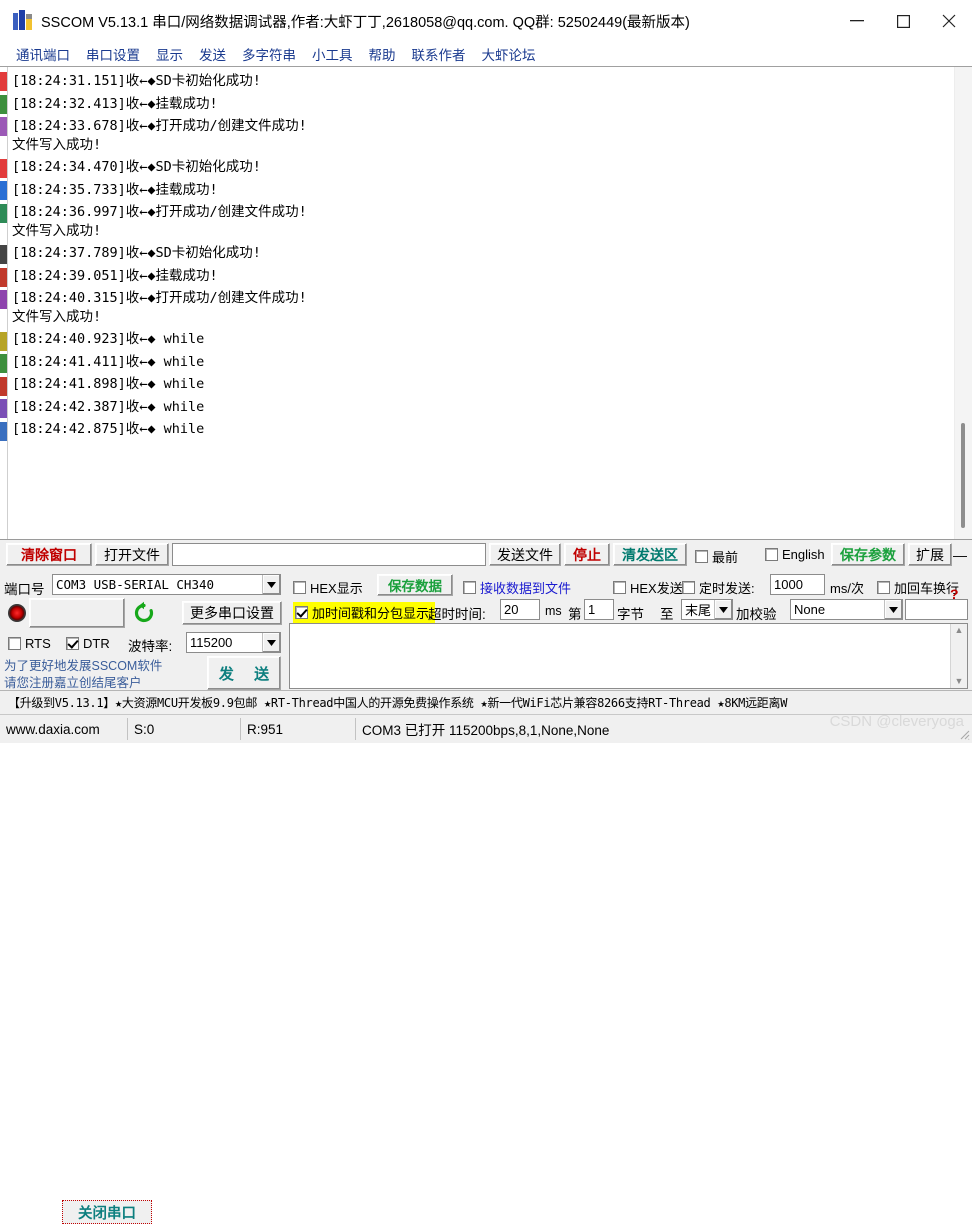 Image resolution: width=972 pixels, height=1224 pixels. What do you see at coordinates (372, 613) in the screenshot?
I see `timestamp-display-label: 加时间戳和分包显示,` at bounding box center [372, 613].